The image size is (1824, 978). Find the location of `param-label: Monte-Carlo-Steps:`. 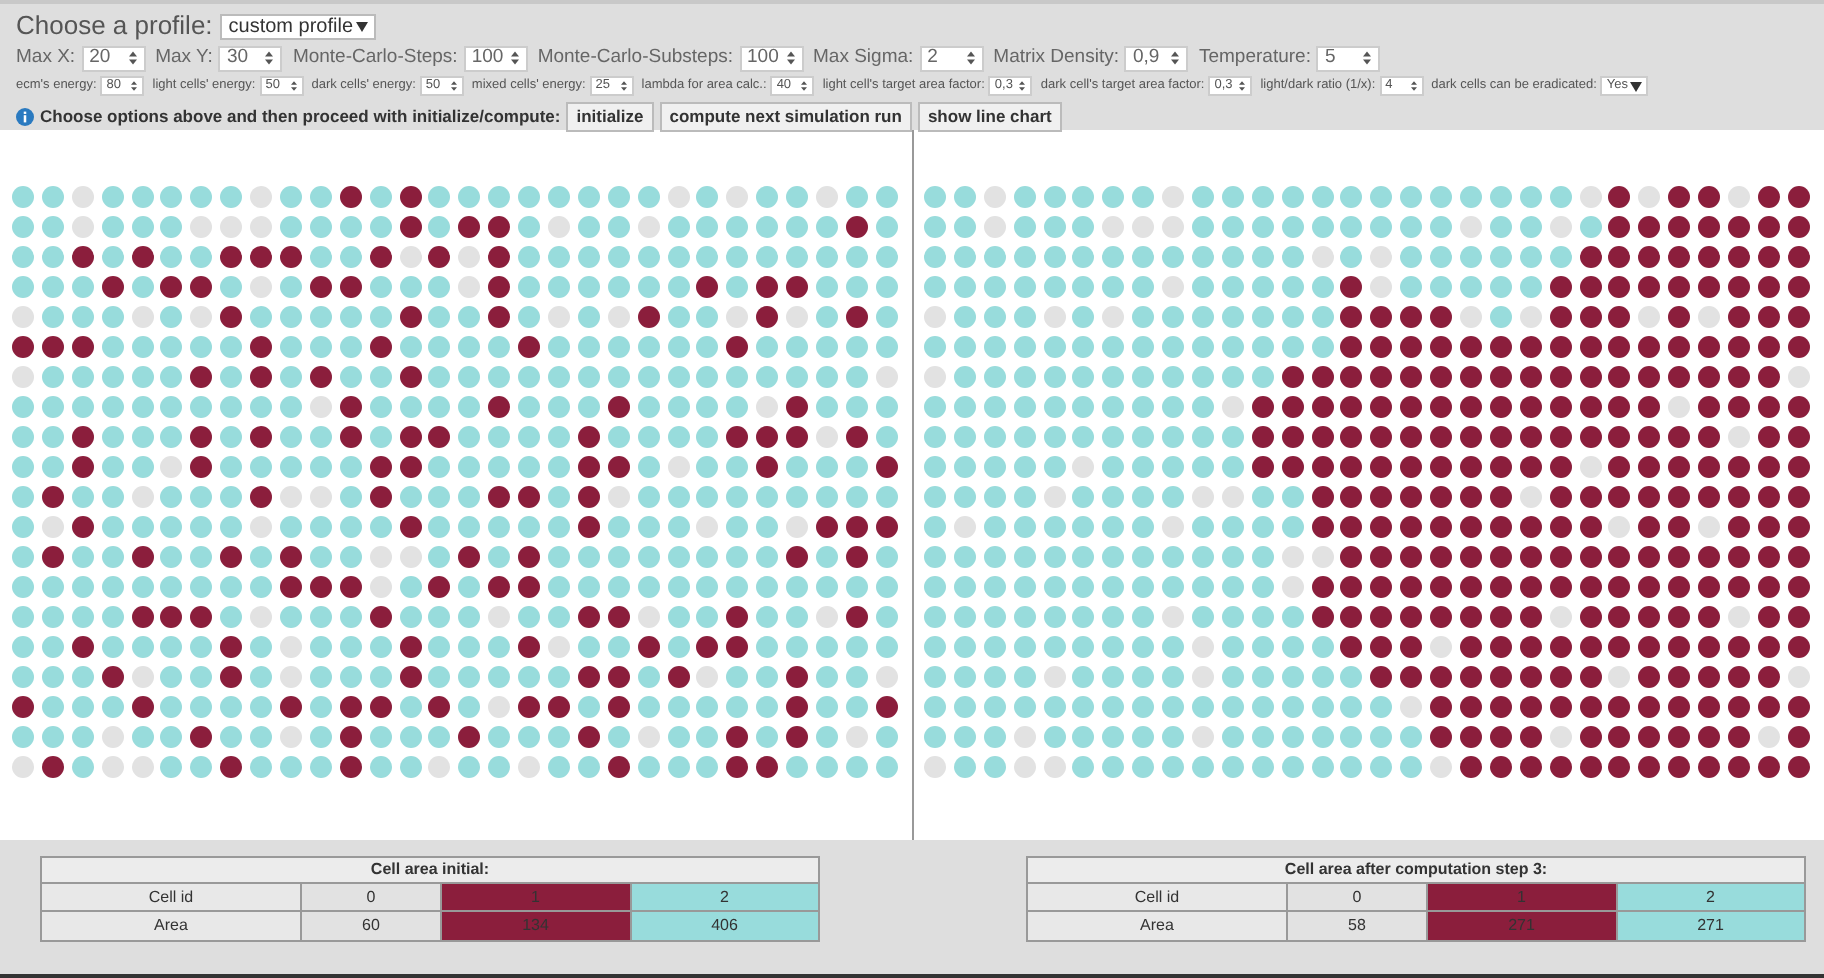

param-label: Monte-Carlo-Steps: is located at coordinates (375, 57).